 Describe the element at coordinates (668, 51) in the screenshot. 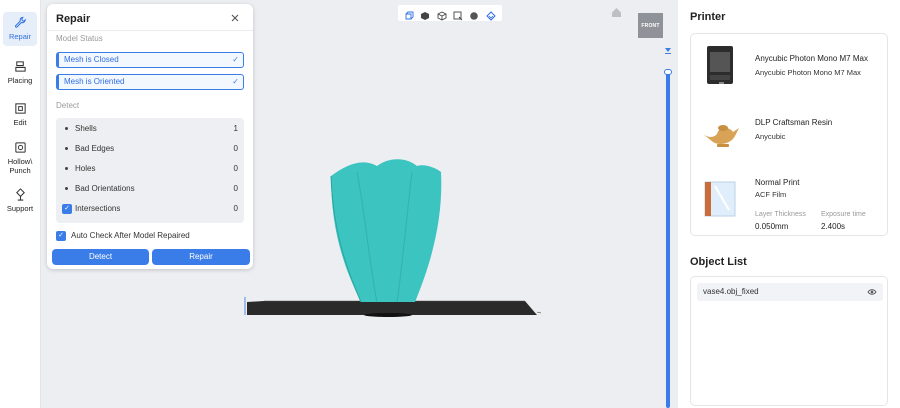

I see `layer-slider-top-icon` at that location.